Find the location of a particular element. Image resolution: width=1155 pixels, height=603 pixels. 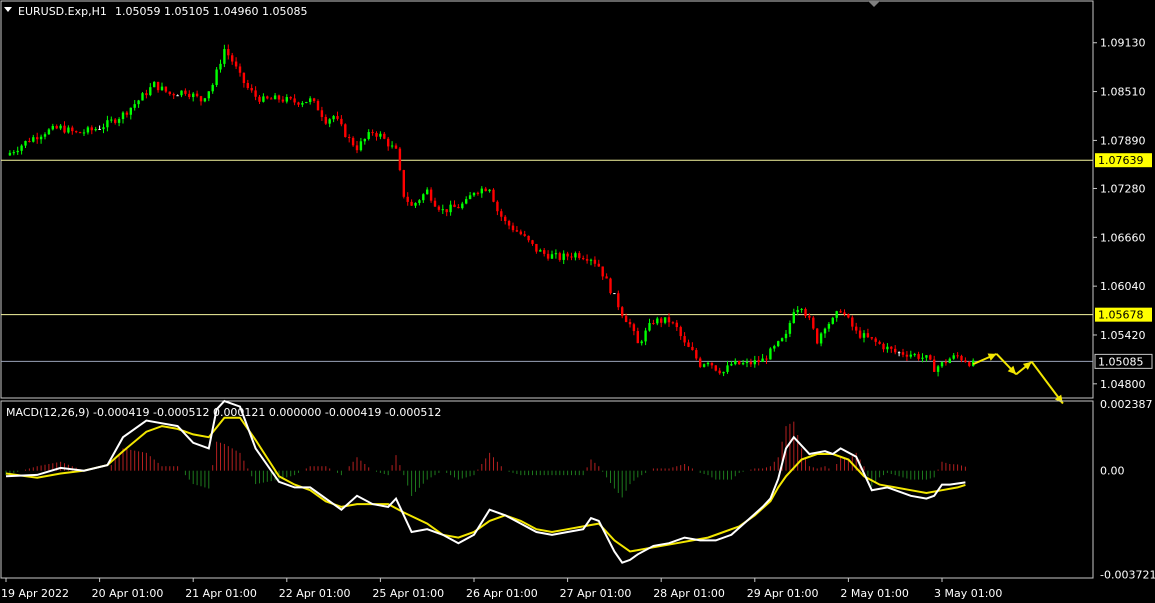

time-tick-label: 25 Apr 01:00 is located at coordinates (408, 593).